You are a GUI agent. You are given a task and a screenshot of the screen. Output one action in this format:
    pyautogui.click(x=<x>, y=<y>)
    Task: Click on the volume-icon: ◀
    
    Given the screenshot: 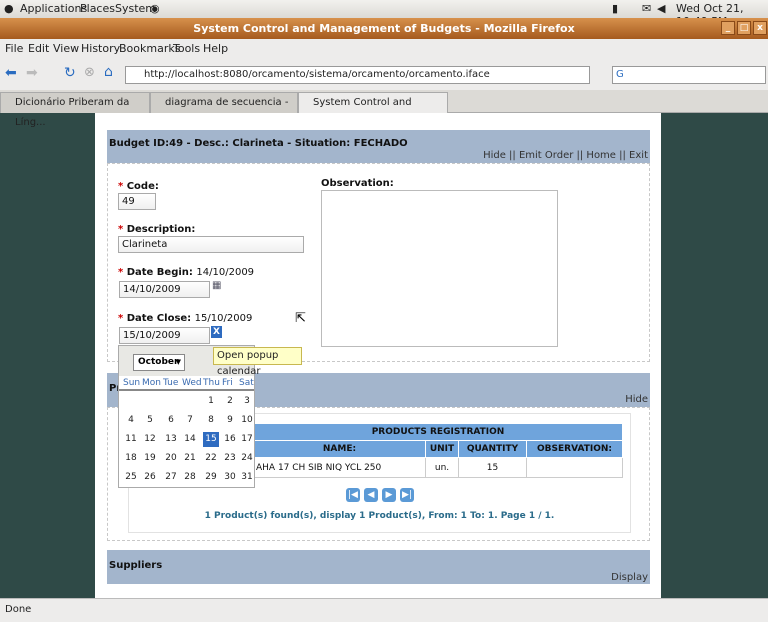 What is the action you would take?
    pyautogui.click(x=661, y=8)
    